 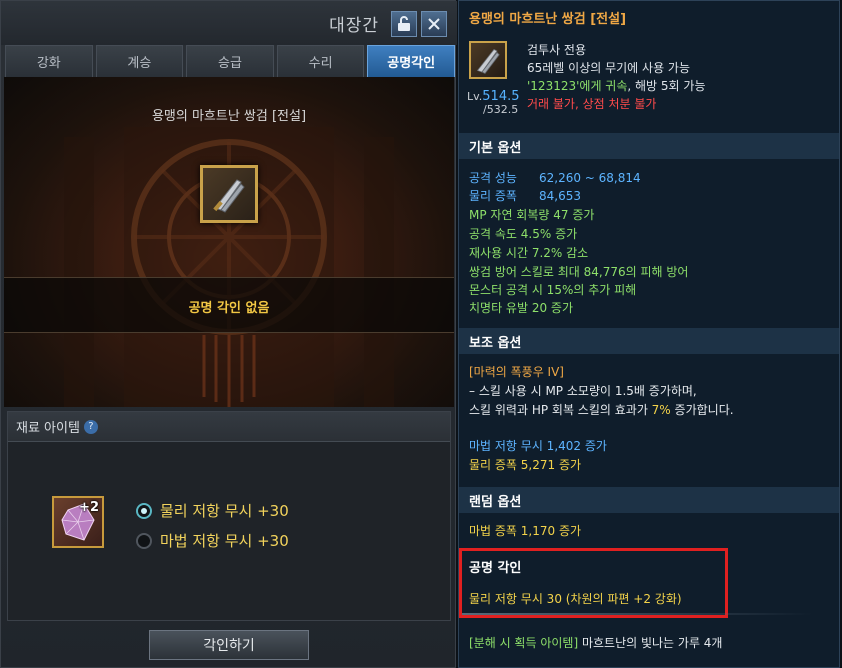 I want to click on option-label: 마법 저항 무시 +30, so click(x=224, y=541).